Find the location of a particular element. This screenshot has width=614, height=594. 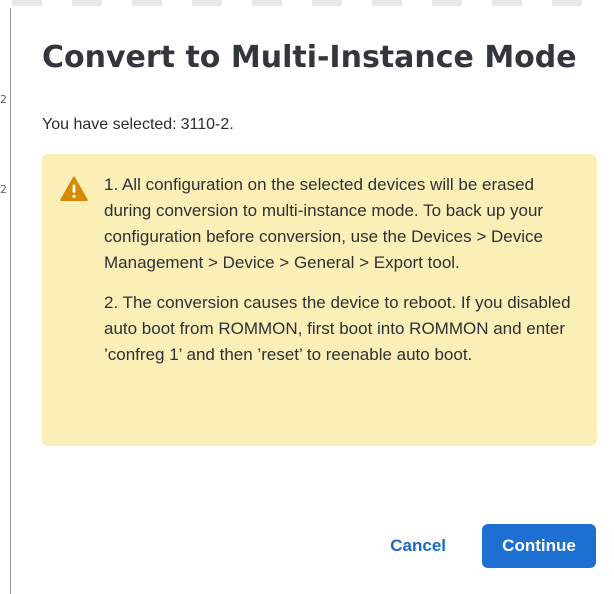

selection-summary: You have selected: 3110-2. is located at coordinates (138, 125).